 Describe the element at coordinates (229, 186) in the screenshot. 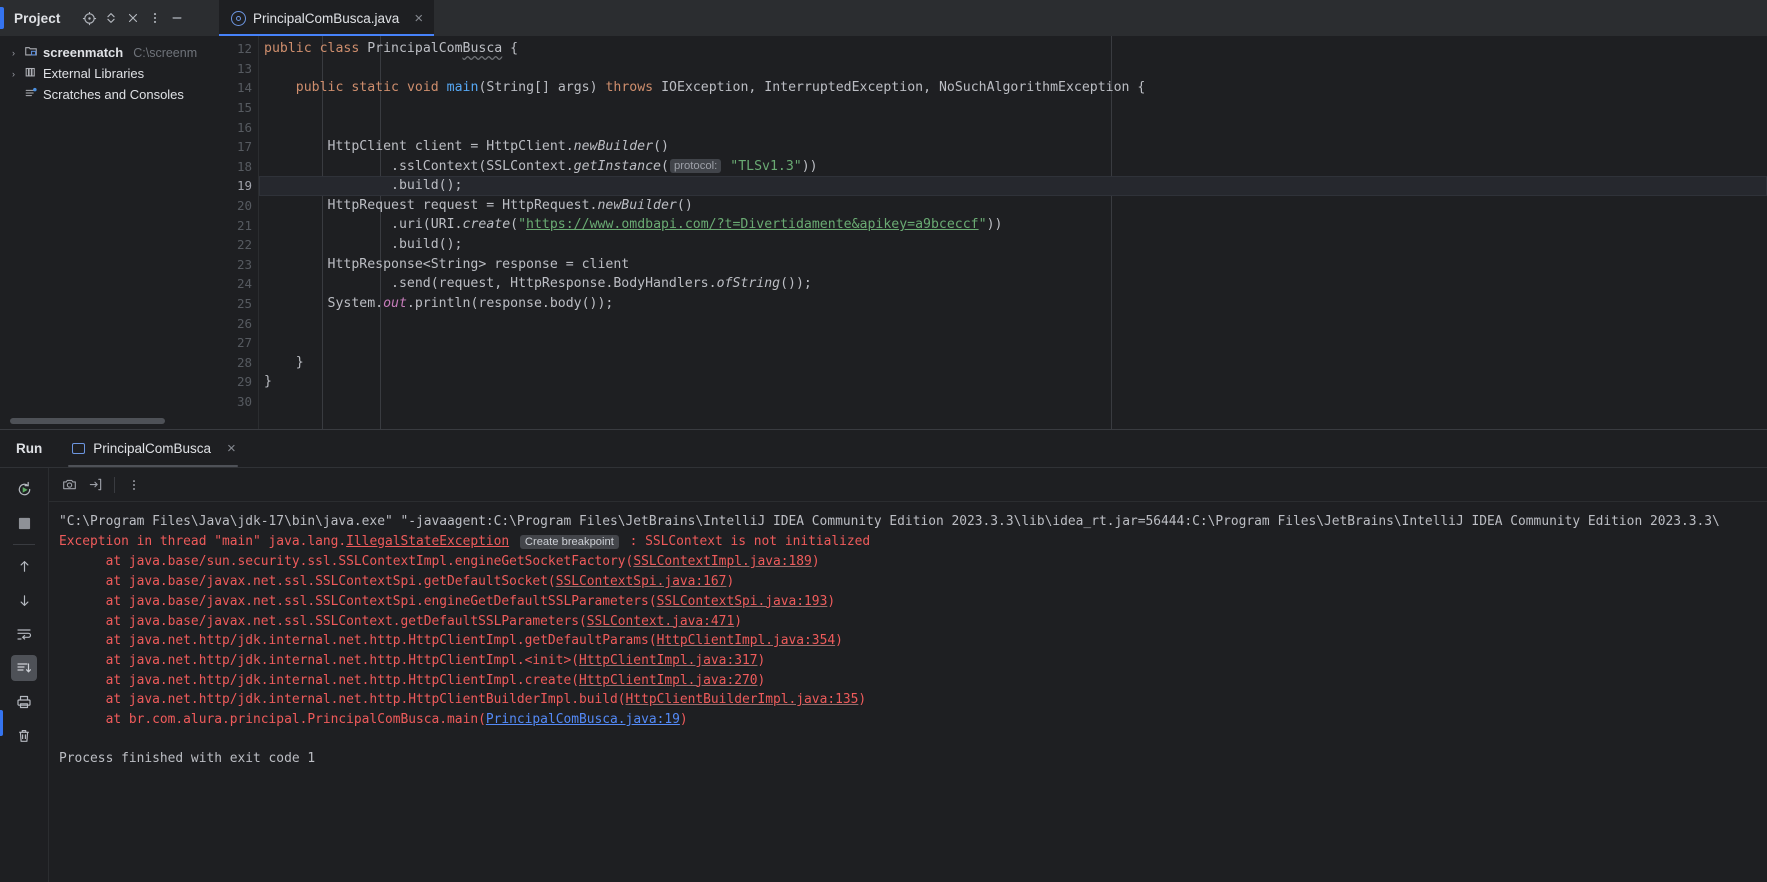

I see `gutter-line-number: 19` at that location.